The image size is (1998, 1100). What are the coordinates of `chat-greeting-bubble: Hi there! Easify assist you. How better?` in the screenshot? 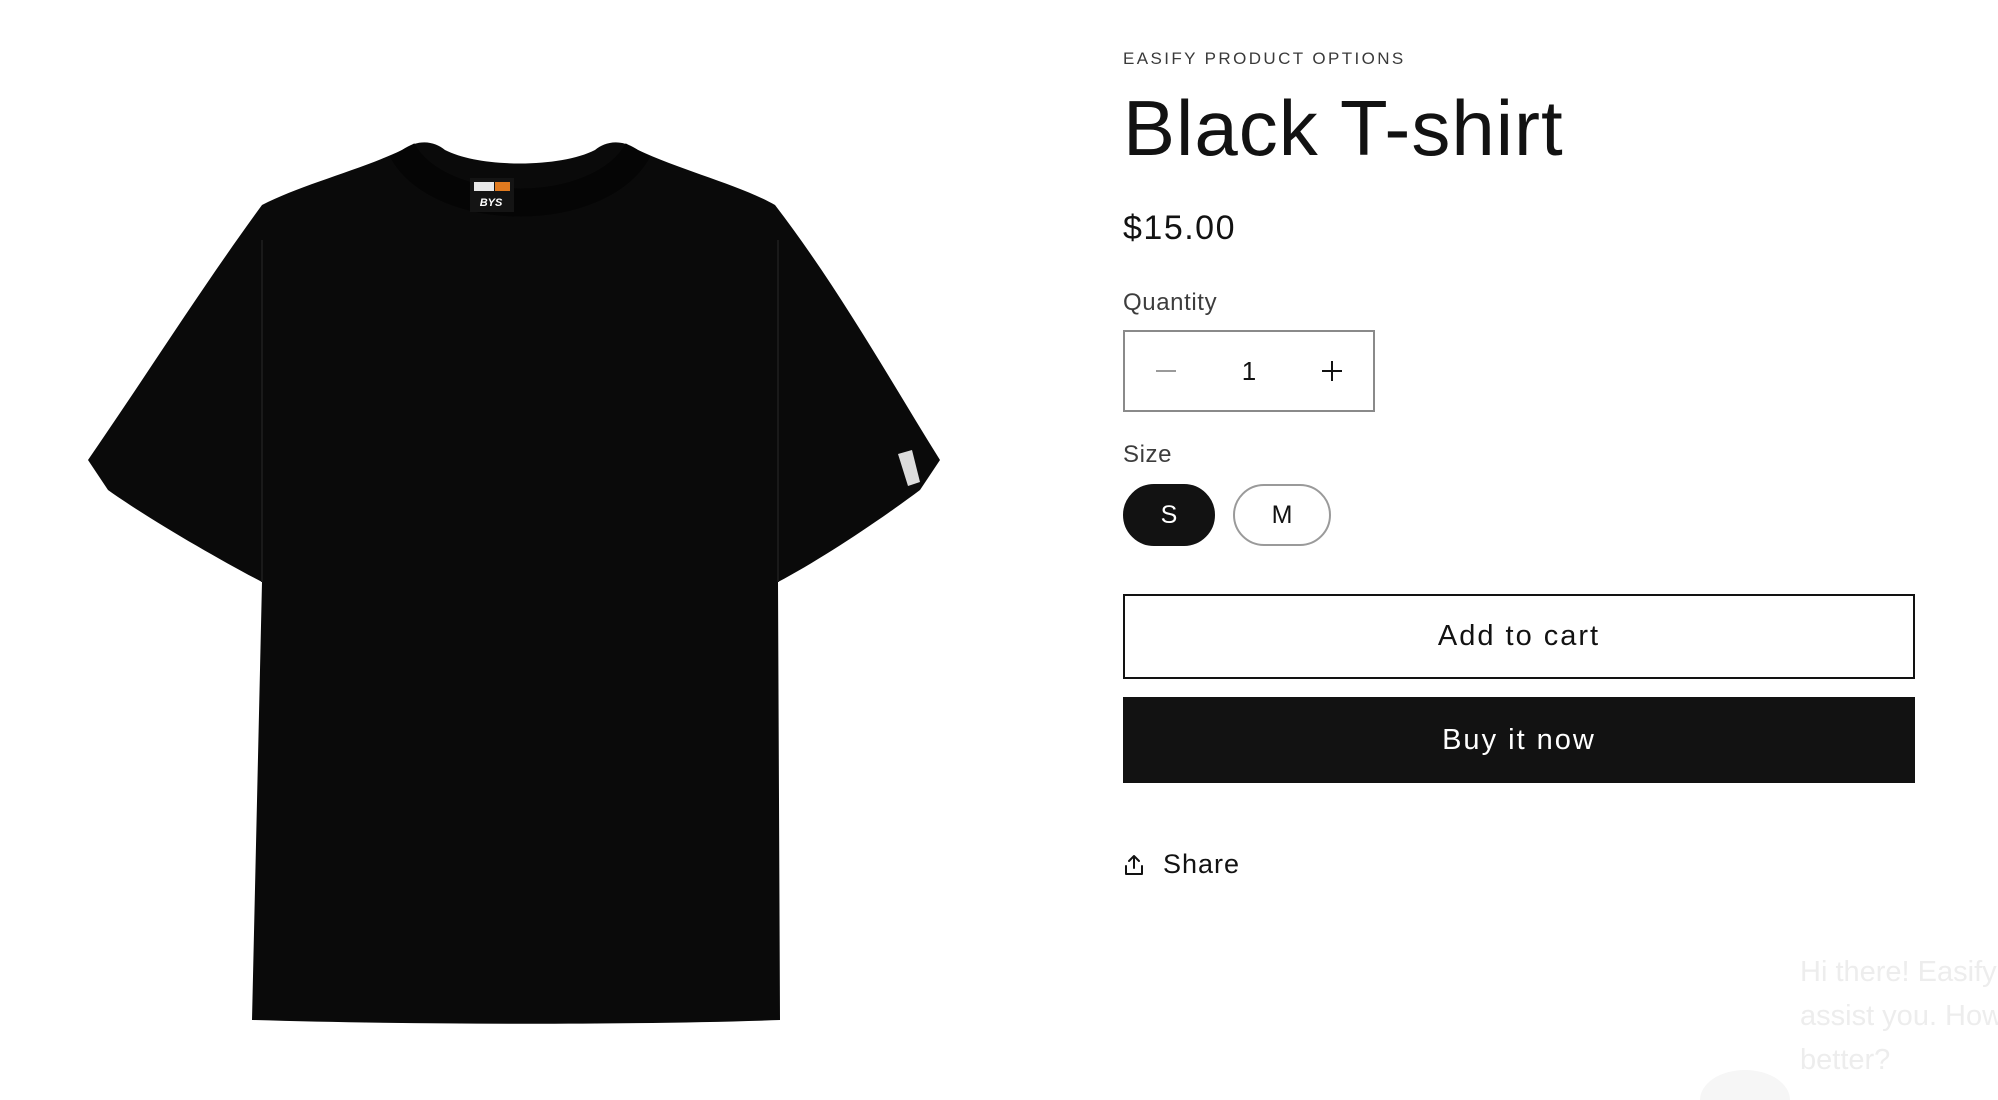 It's located at (1899, 1016).